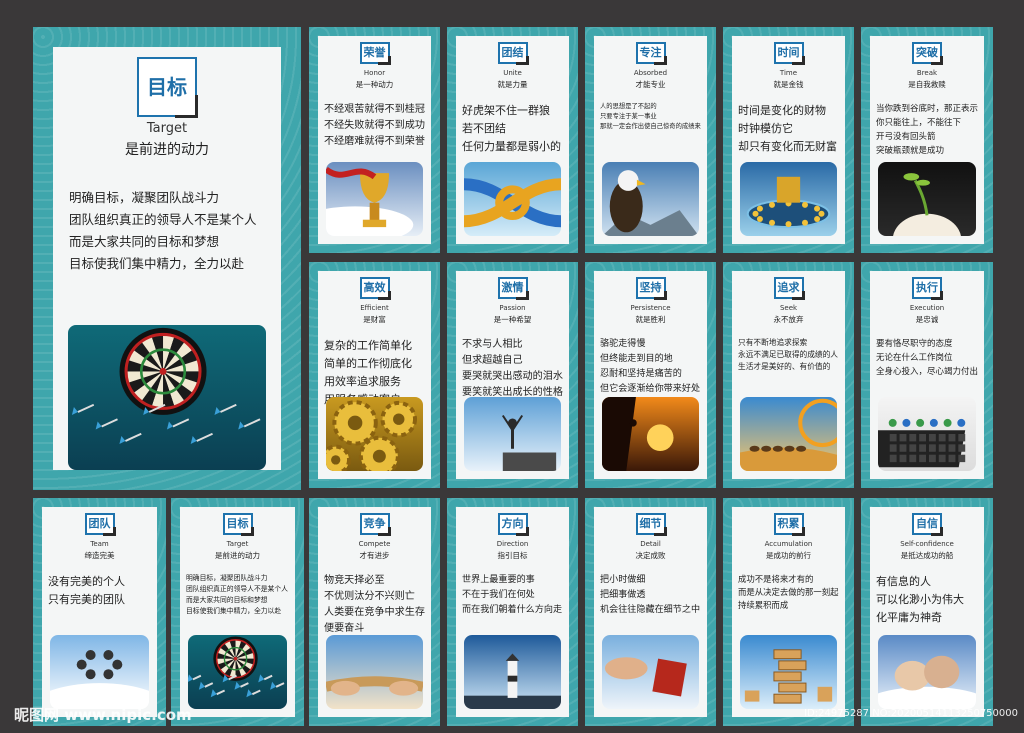 This screenshot has width=1024, height=733. Describe the element at coordinates (788, 73) in the screenshot. I see `poster-en: Time` at that location.